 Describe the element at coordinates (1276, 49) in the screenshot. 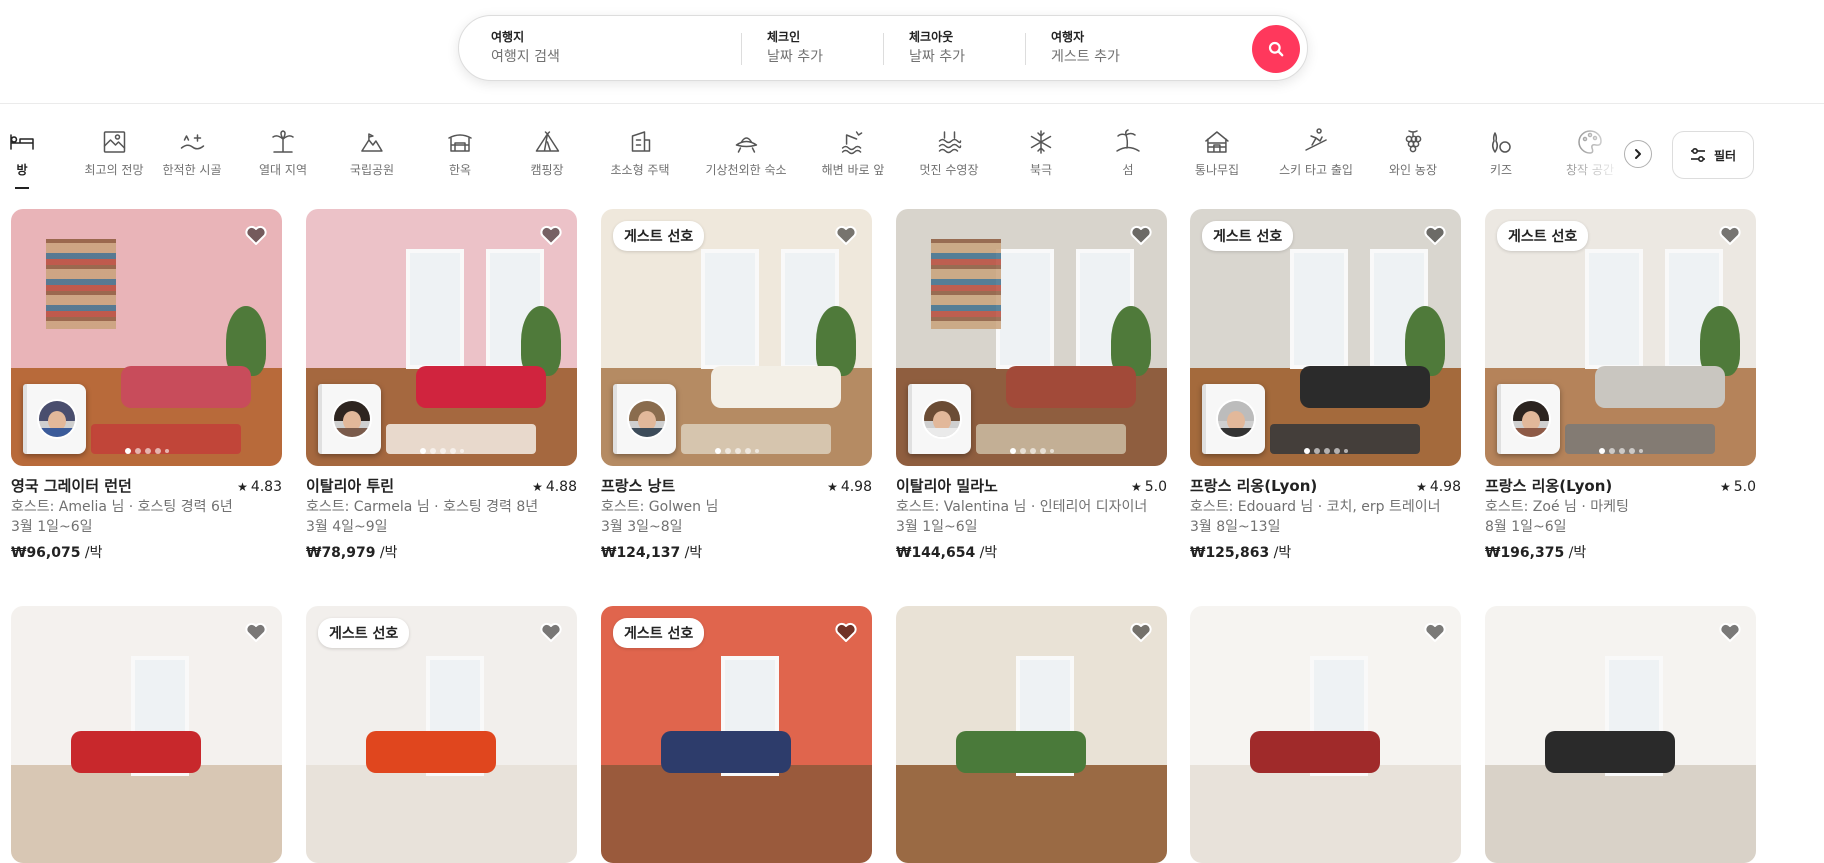

I see `search-button` at that location.